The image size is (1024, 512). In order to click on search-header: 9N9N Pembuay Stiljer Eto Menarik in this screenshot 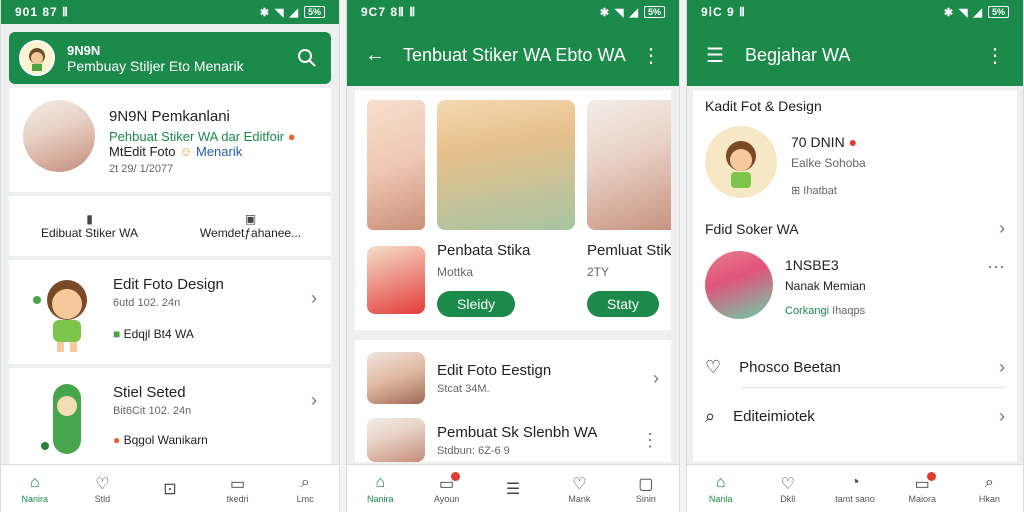, I will do `click(170, 58)`.